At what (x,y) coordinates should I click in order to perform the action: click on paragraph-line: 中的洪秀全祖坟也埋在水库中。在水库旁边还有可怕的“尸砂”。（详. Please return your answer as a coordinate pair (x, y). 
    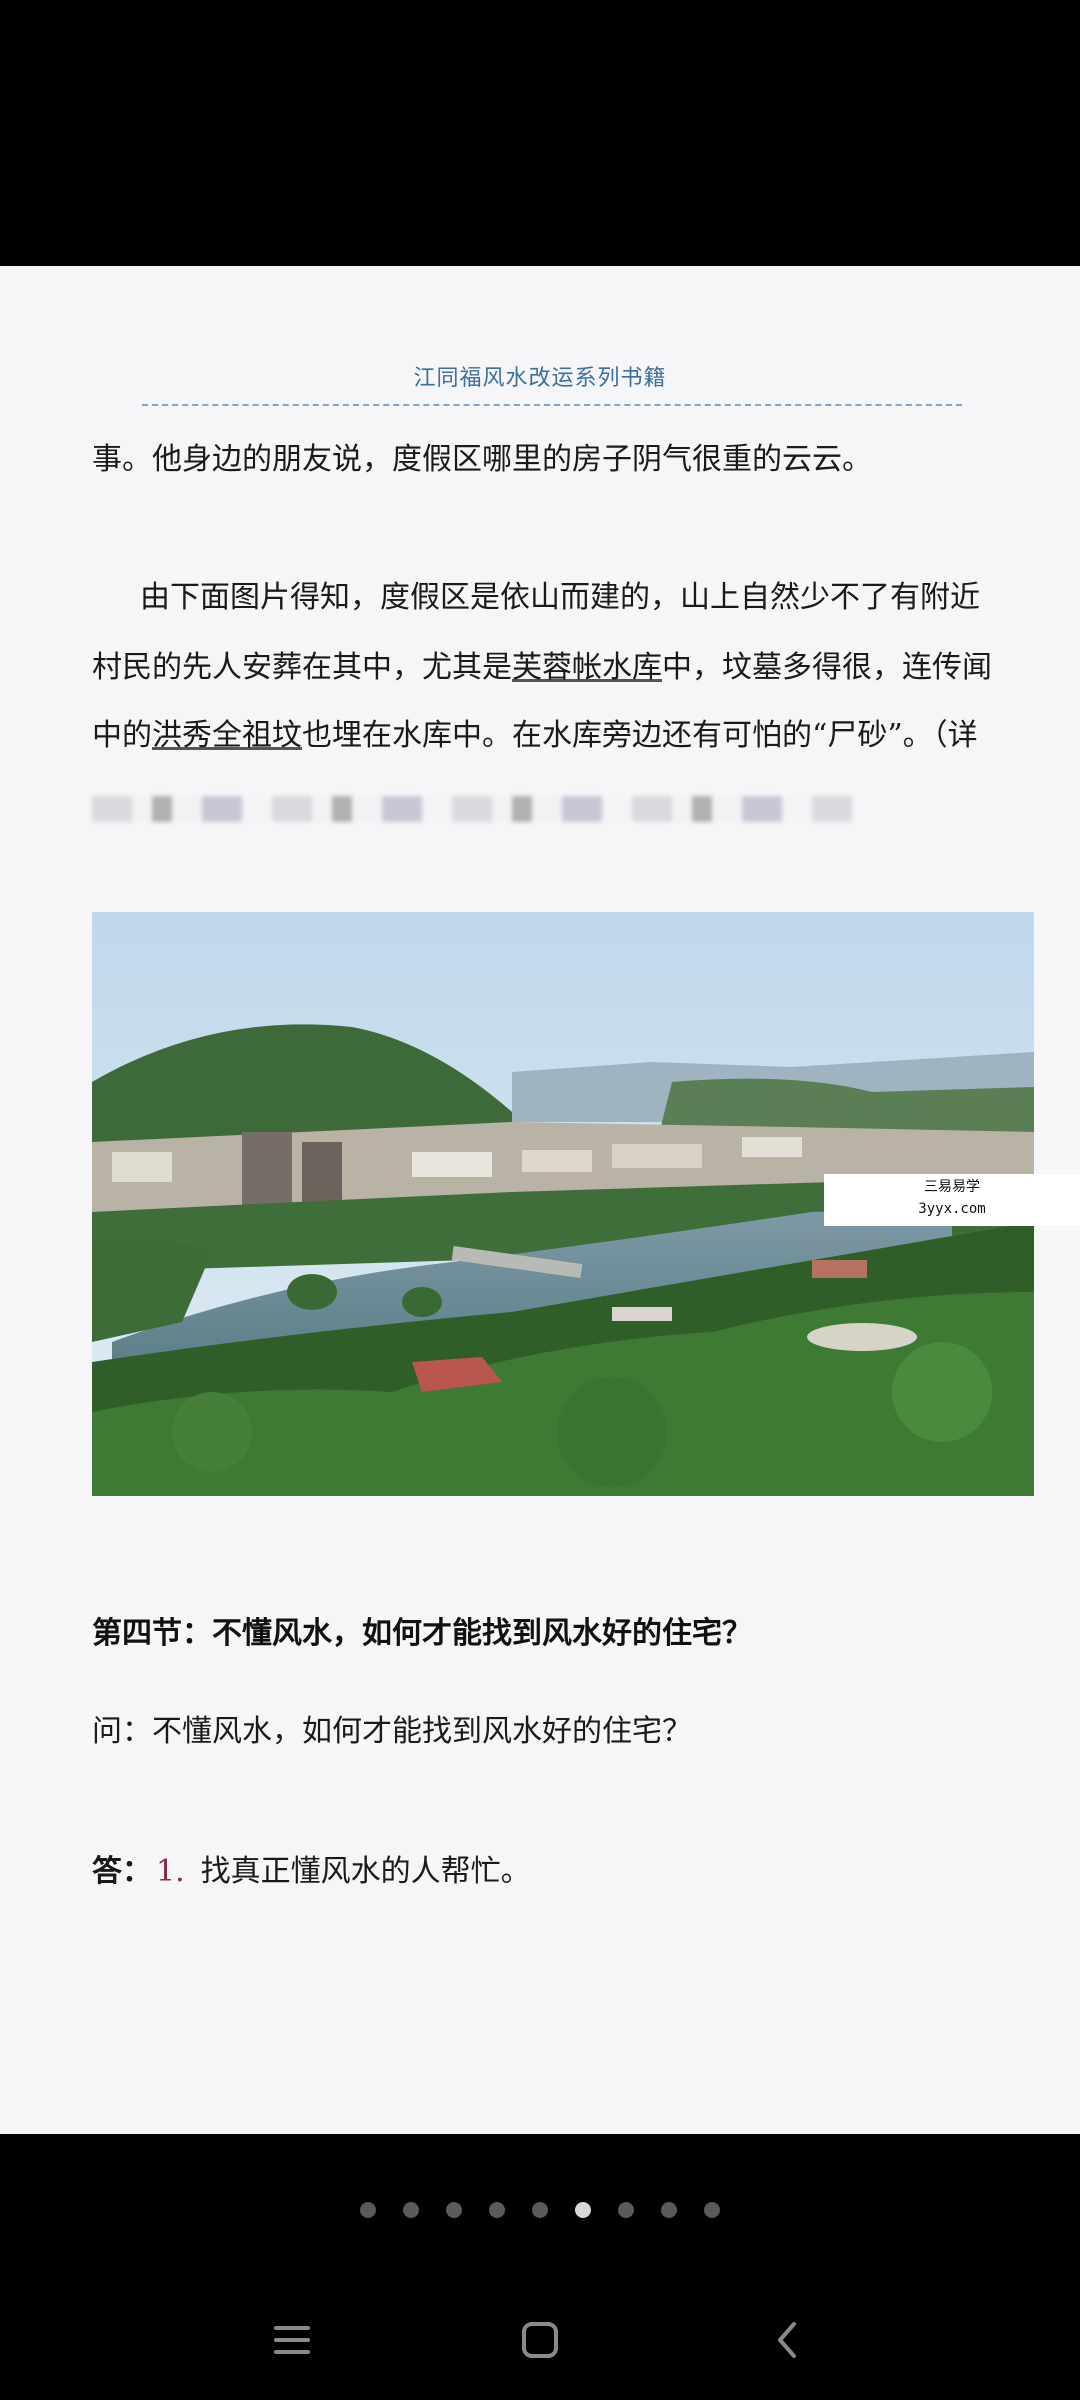
    Looking at the image, I should click on (552, 736).